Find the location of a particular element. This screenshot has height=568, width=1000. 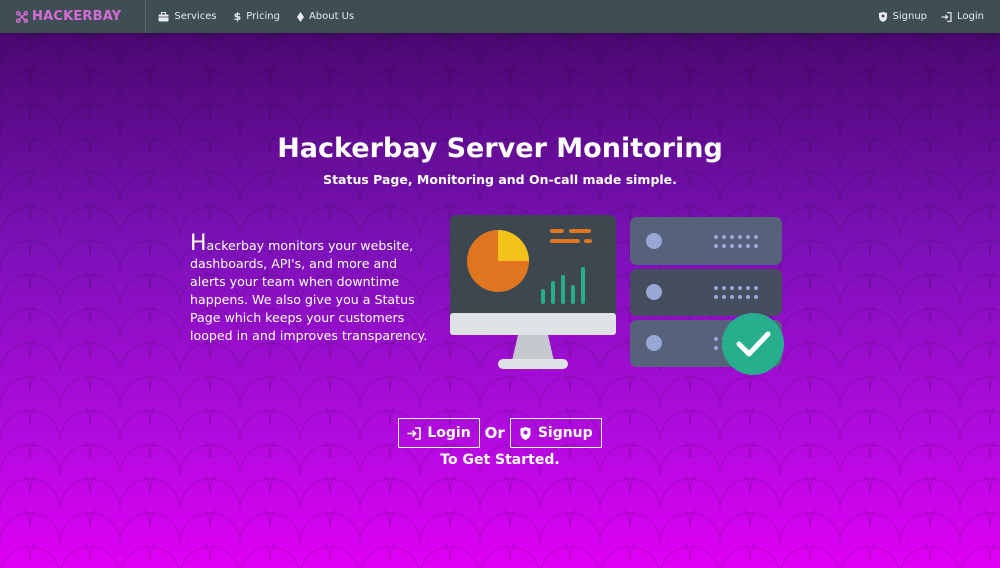

nav-about-label: About Us is located at coordinates (331, 16).